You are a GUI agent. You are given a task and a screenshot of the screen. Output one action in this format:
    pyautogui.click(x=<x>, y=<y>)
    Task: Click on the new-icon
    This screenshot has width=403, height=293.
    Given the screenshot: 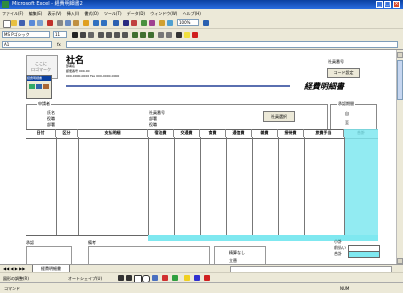 What is the action you would take?
    pyautogui.click(x=7, y=24)
    